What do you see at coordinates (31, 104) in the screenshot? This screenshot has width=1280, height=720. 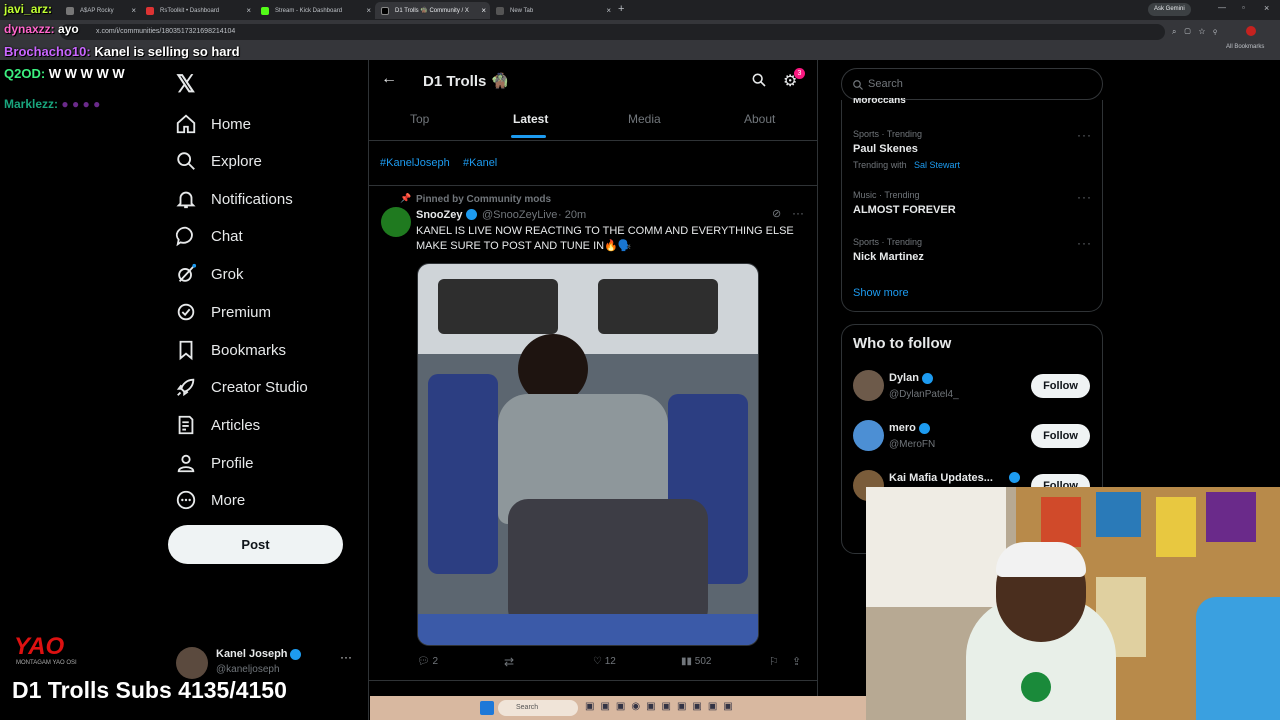 I see `chat-username: Marklezz:` at bounding box center [31, 104].